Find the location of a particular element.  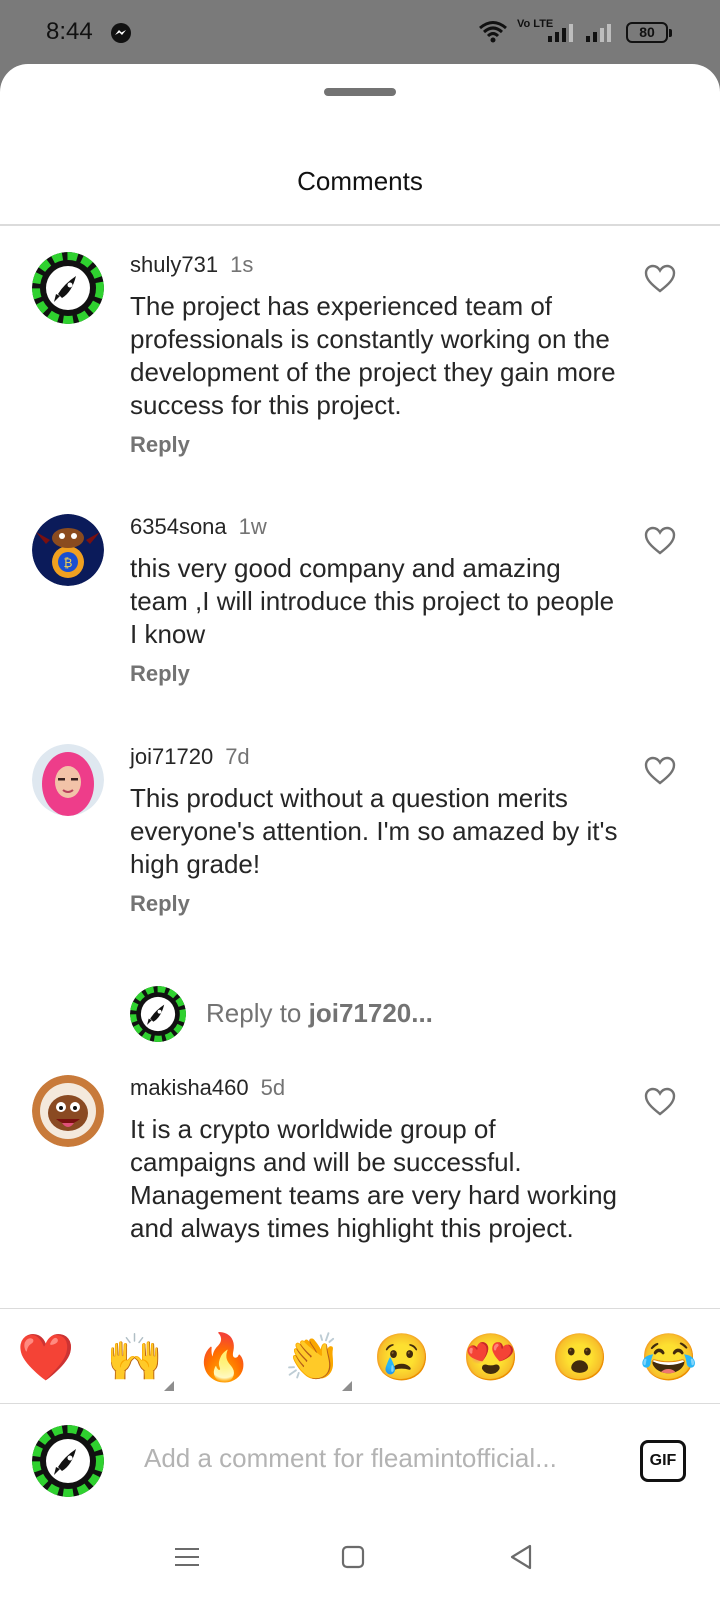

taz-avatar-icon is located at coordinates (68, 1111).